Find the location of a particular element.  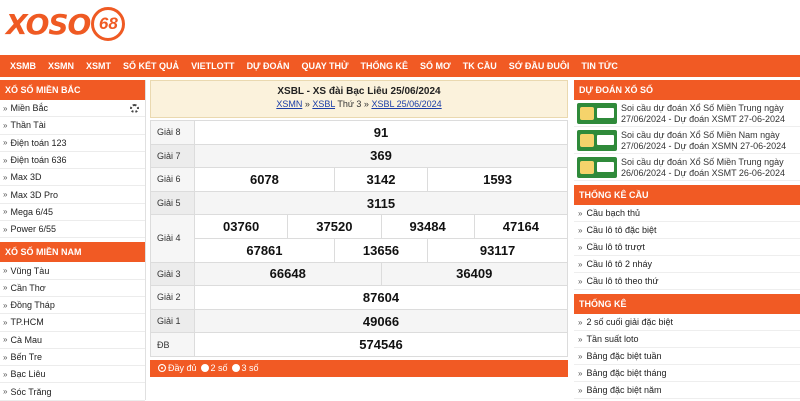

radio-full-label: Đầy đủ is located at coordinates (182, 368).